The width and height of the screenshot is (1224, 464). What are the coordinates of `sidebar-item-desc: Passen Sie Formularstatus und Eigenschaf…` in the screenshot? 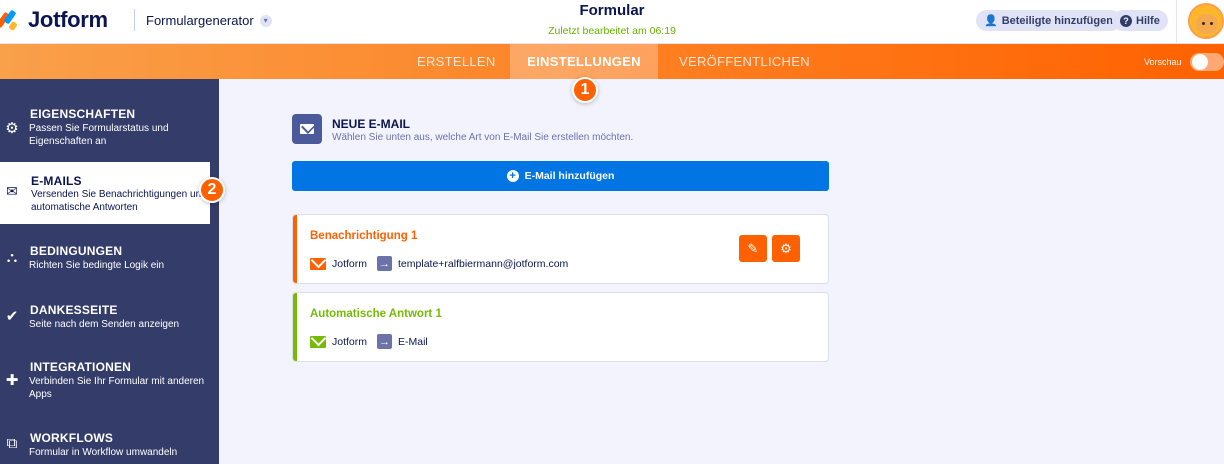 It's located at (99, 135).